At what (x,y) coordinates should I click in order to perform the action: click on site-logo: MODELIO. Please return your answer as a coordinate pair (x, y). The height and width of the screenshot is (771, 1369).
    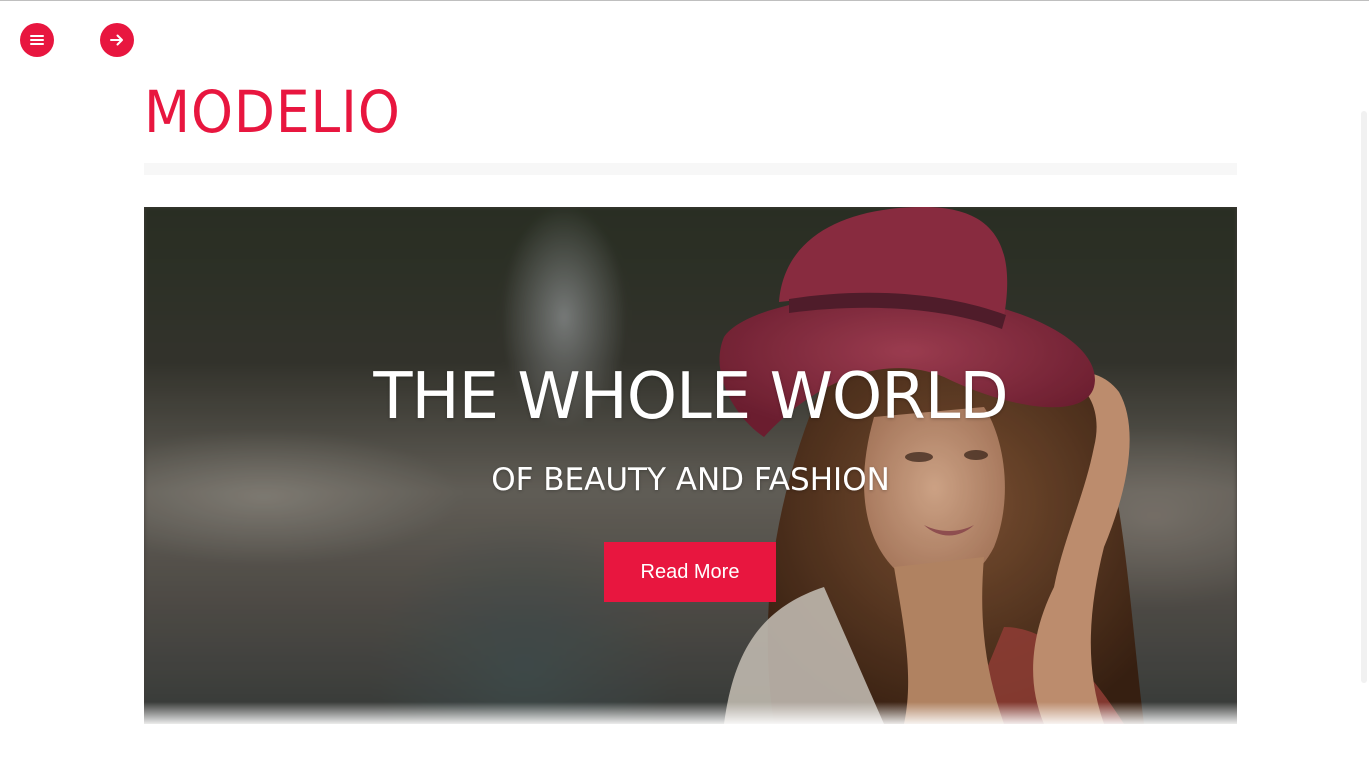
    Looking at the image, I should click on (272, 112).